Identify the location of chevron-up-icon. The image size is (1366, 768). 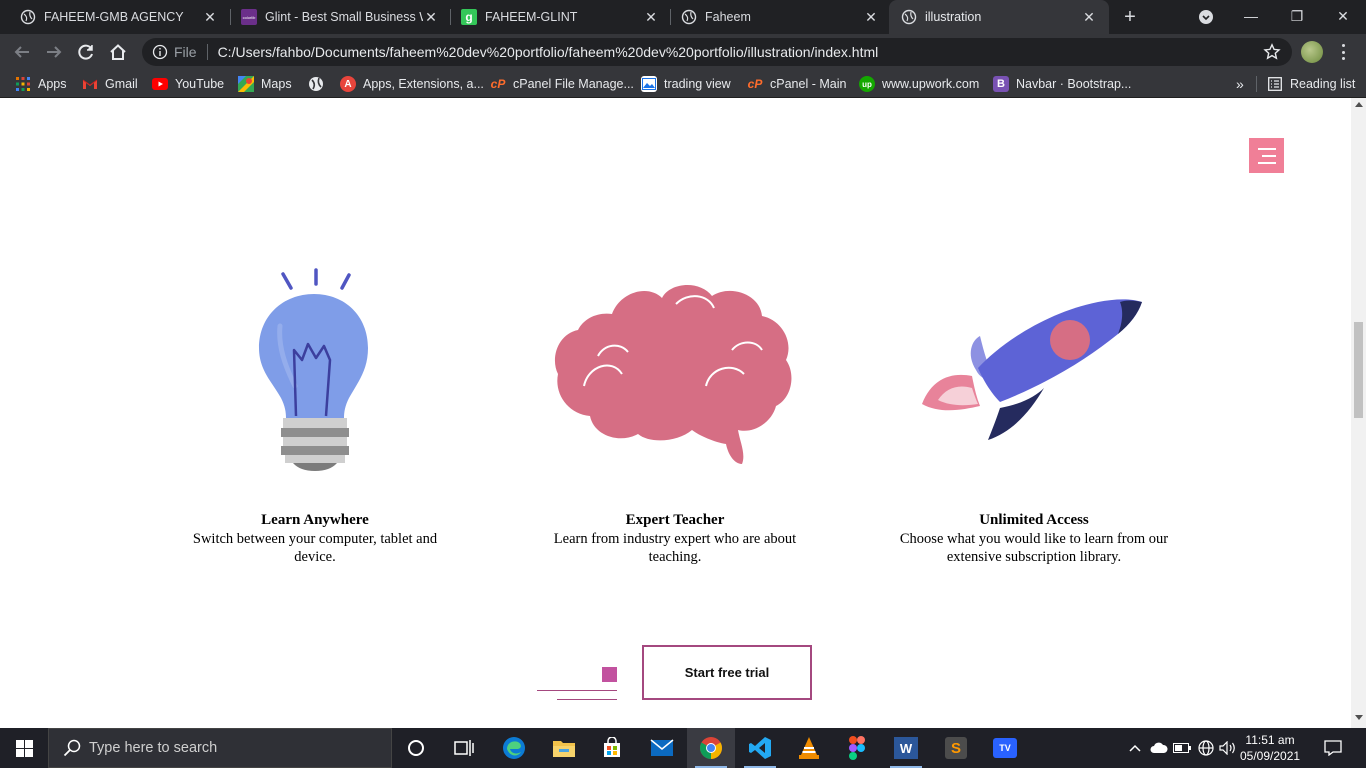
(1135, 748).